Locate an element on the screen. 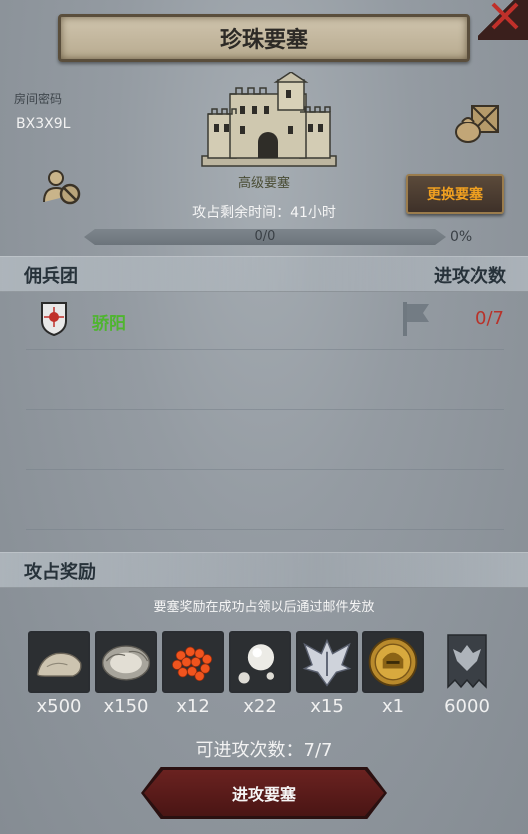 This screenshot has width=528, height=834. loot-crate-icon is located at coordinates (478, 122).